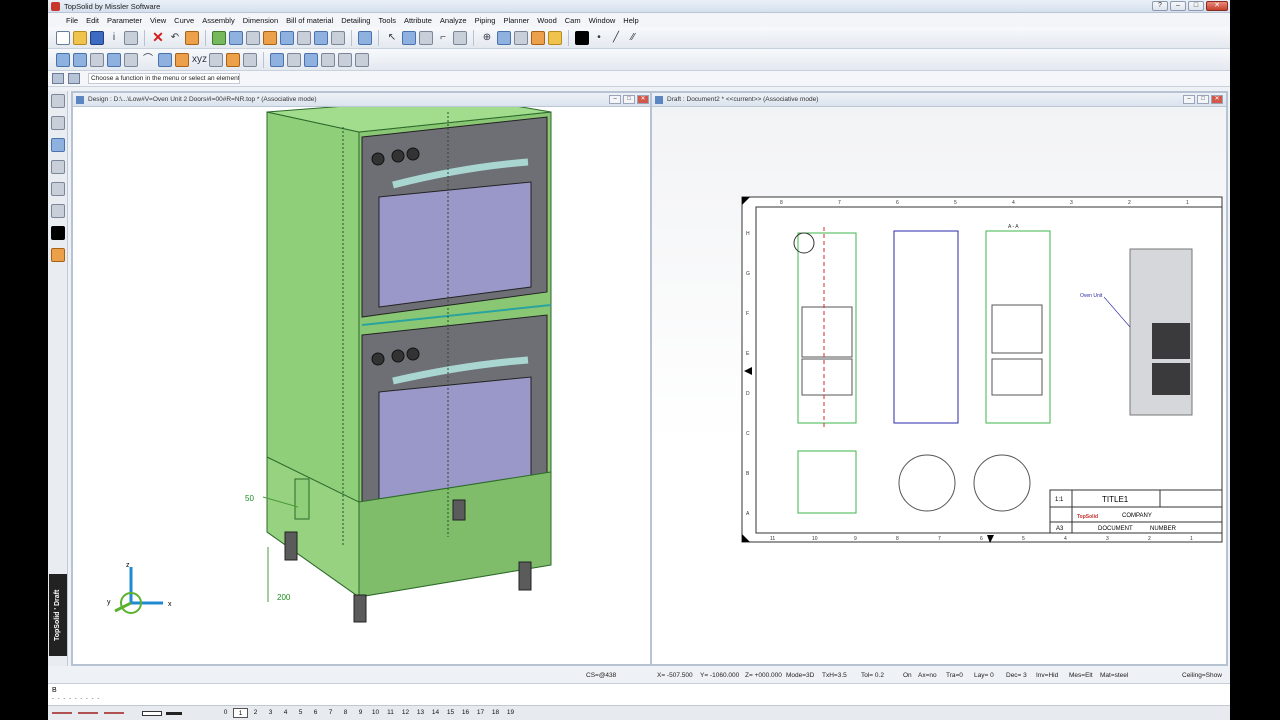 The height and width of the screenshot is (720, 1280). What do you see at coordinates (255, 713) in the screenshot?
I see `layer-2: 2` at bounding box center [255, 713].